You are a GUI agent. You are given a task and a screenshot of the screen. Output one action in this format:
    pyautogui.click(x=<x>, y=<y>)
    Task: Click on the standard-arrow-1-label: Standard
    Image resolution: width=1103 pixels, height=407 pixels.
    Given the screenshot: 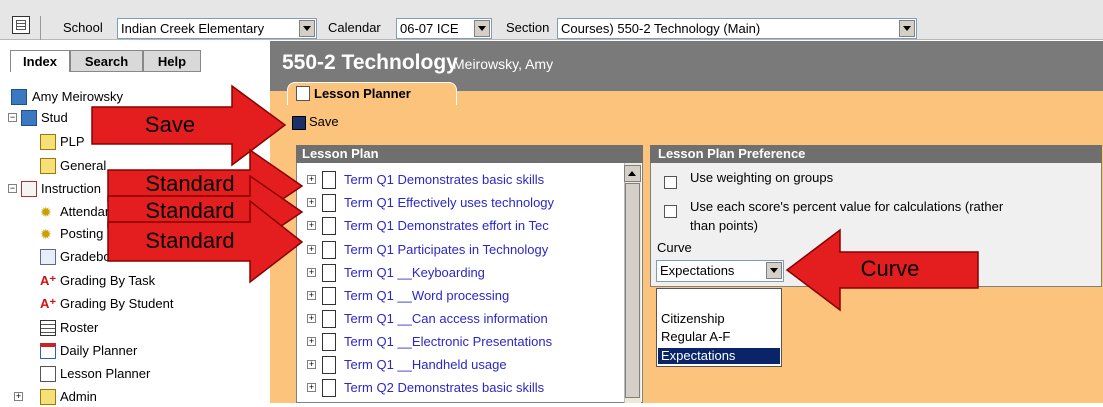 What is the action you would take?
    pyautogui.click(x=190, y=183)
    